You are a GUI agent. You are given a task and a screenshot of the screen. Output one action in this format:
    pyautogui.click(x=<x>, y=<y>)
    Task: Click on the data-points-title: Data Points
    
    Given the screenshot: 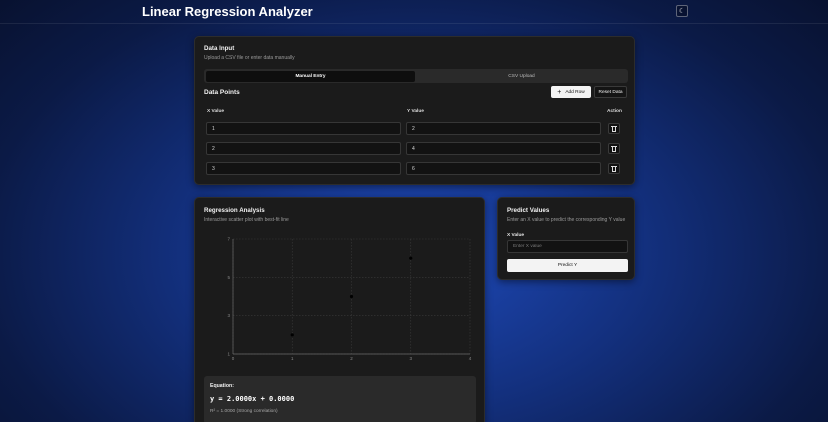 What is the action you would take?
    pyautogui.click(x=222, y=92)
    